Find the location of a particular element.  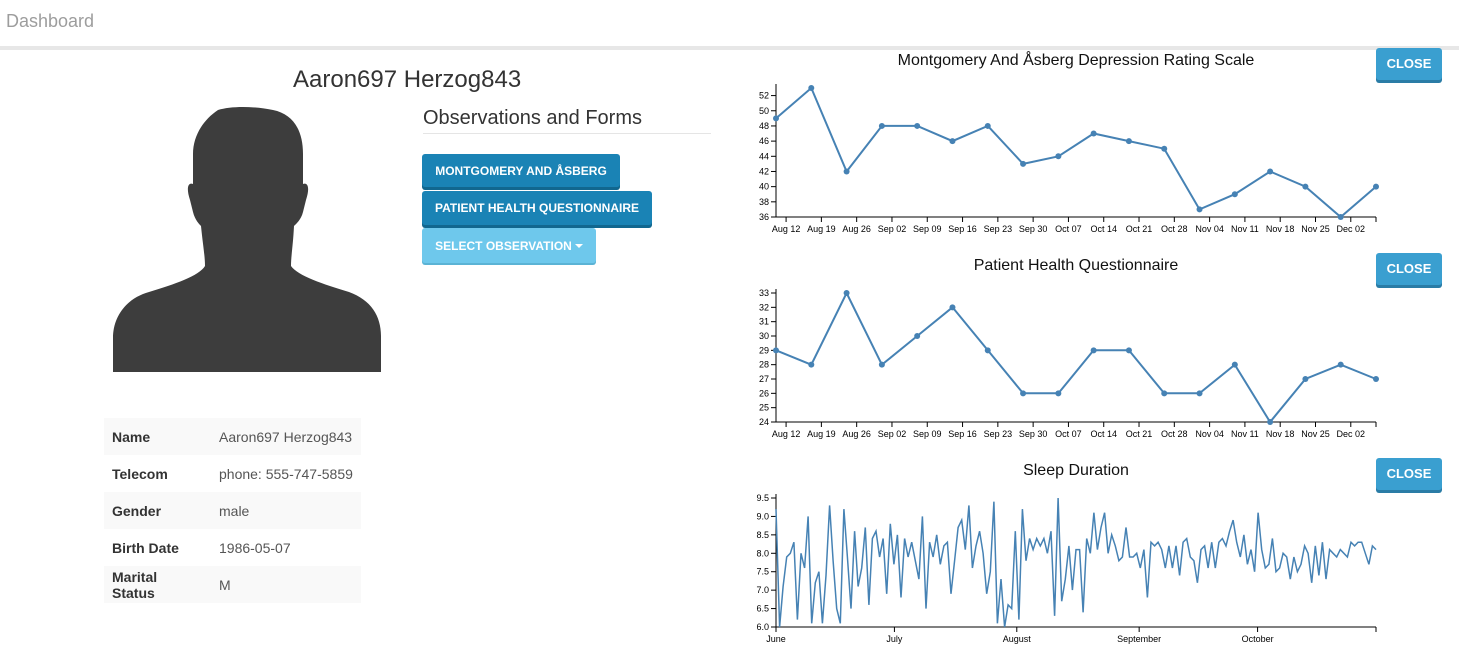

x-tick-label: Dec 02 is located at coordinates (1351, 434).